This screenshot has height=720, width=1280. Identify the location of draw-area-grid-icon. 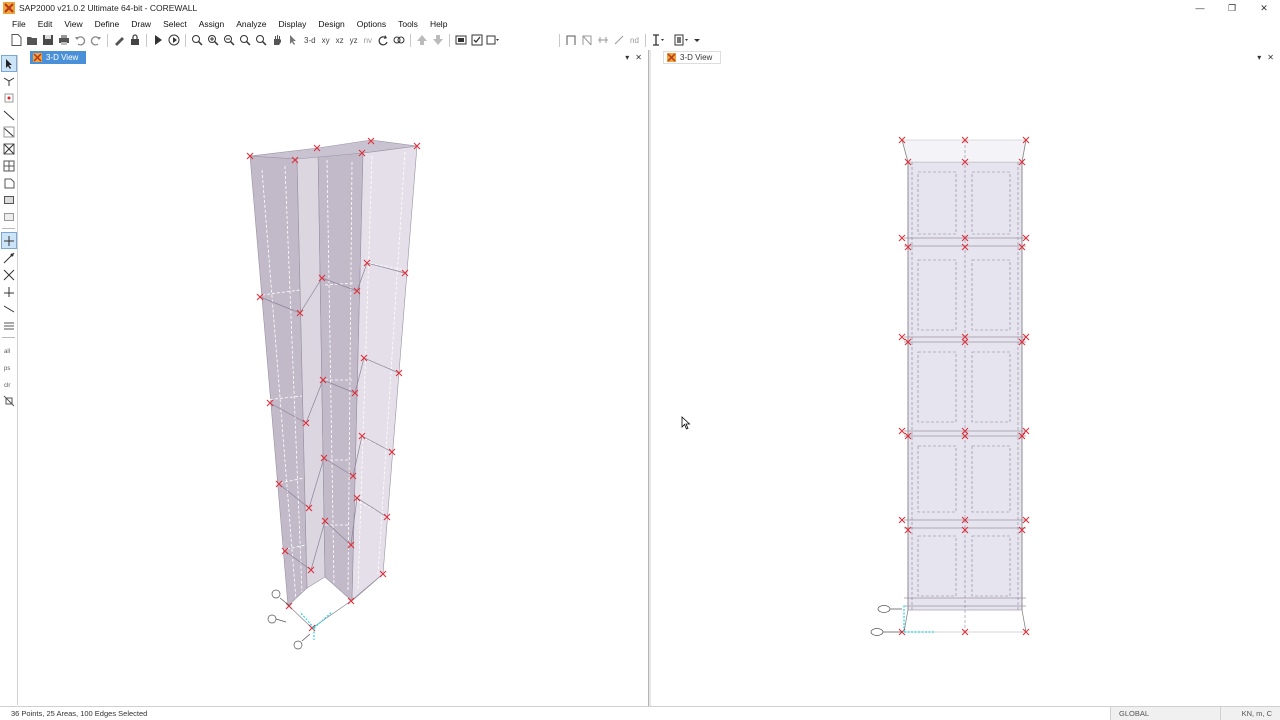
(9, 165).